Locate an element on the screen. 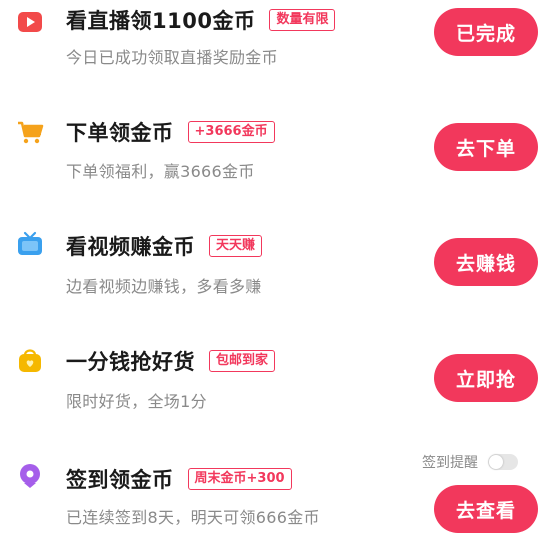 This screenshot has width=551, height=545. task-title-row: 一分钱抢好货 包邮到家 is located at coordinates (171, 361).